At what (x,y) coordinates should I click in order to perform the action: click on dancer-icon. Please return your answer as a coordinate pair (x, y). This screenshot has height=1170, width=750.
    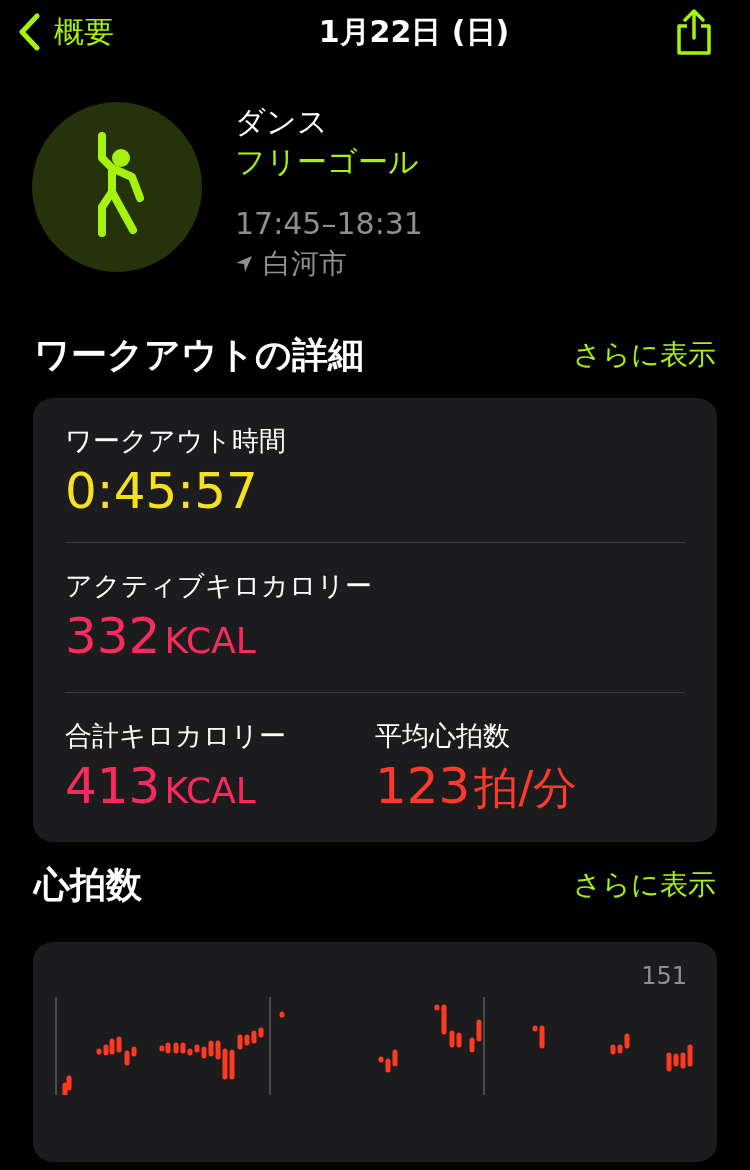
    Looking at the image, I should click on (117, 187).